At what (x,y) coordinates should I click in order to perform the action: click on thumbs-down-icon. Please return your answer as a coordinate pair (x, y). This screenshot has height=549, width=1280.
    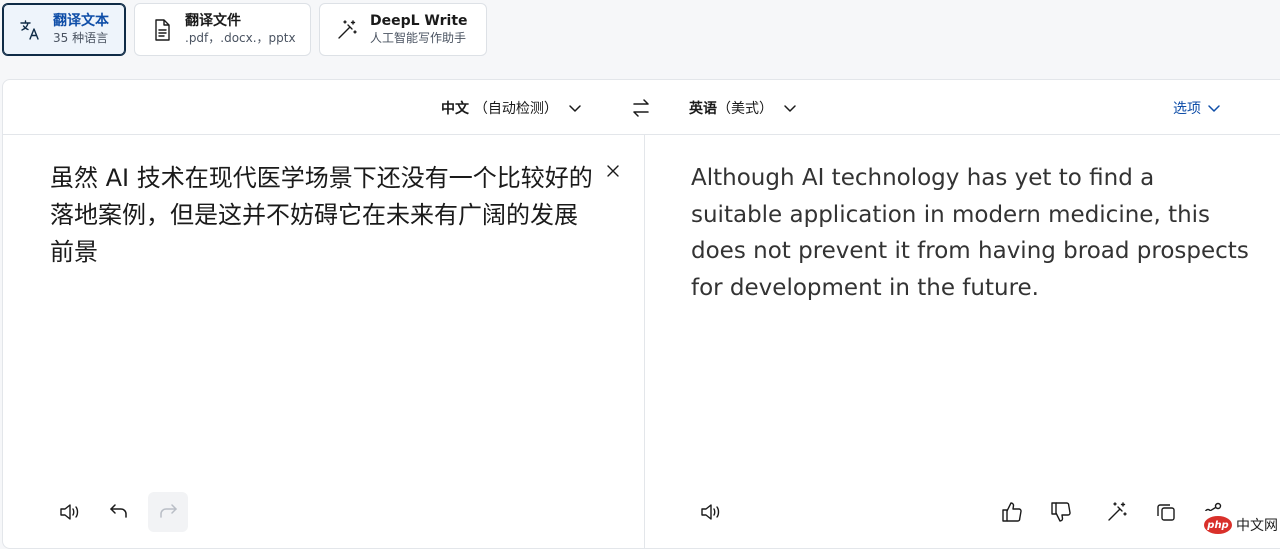
    Looking at the image, I should click on (1061, 512).